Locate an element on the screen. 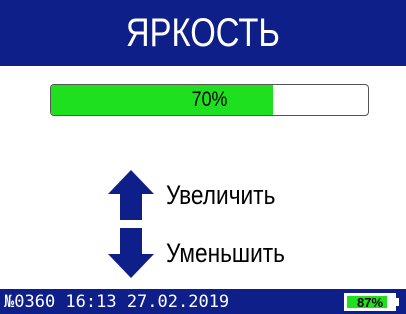 The height and width of the screenshot is (314, 406). battery-label: 87% is located at coordinates (370, 302).